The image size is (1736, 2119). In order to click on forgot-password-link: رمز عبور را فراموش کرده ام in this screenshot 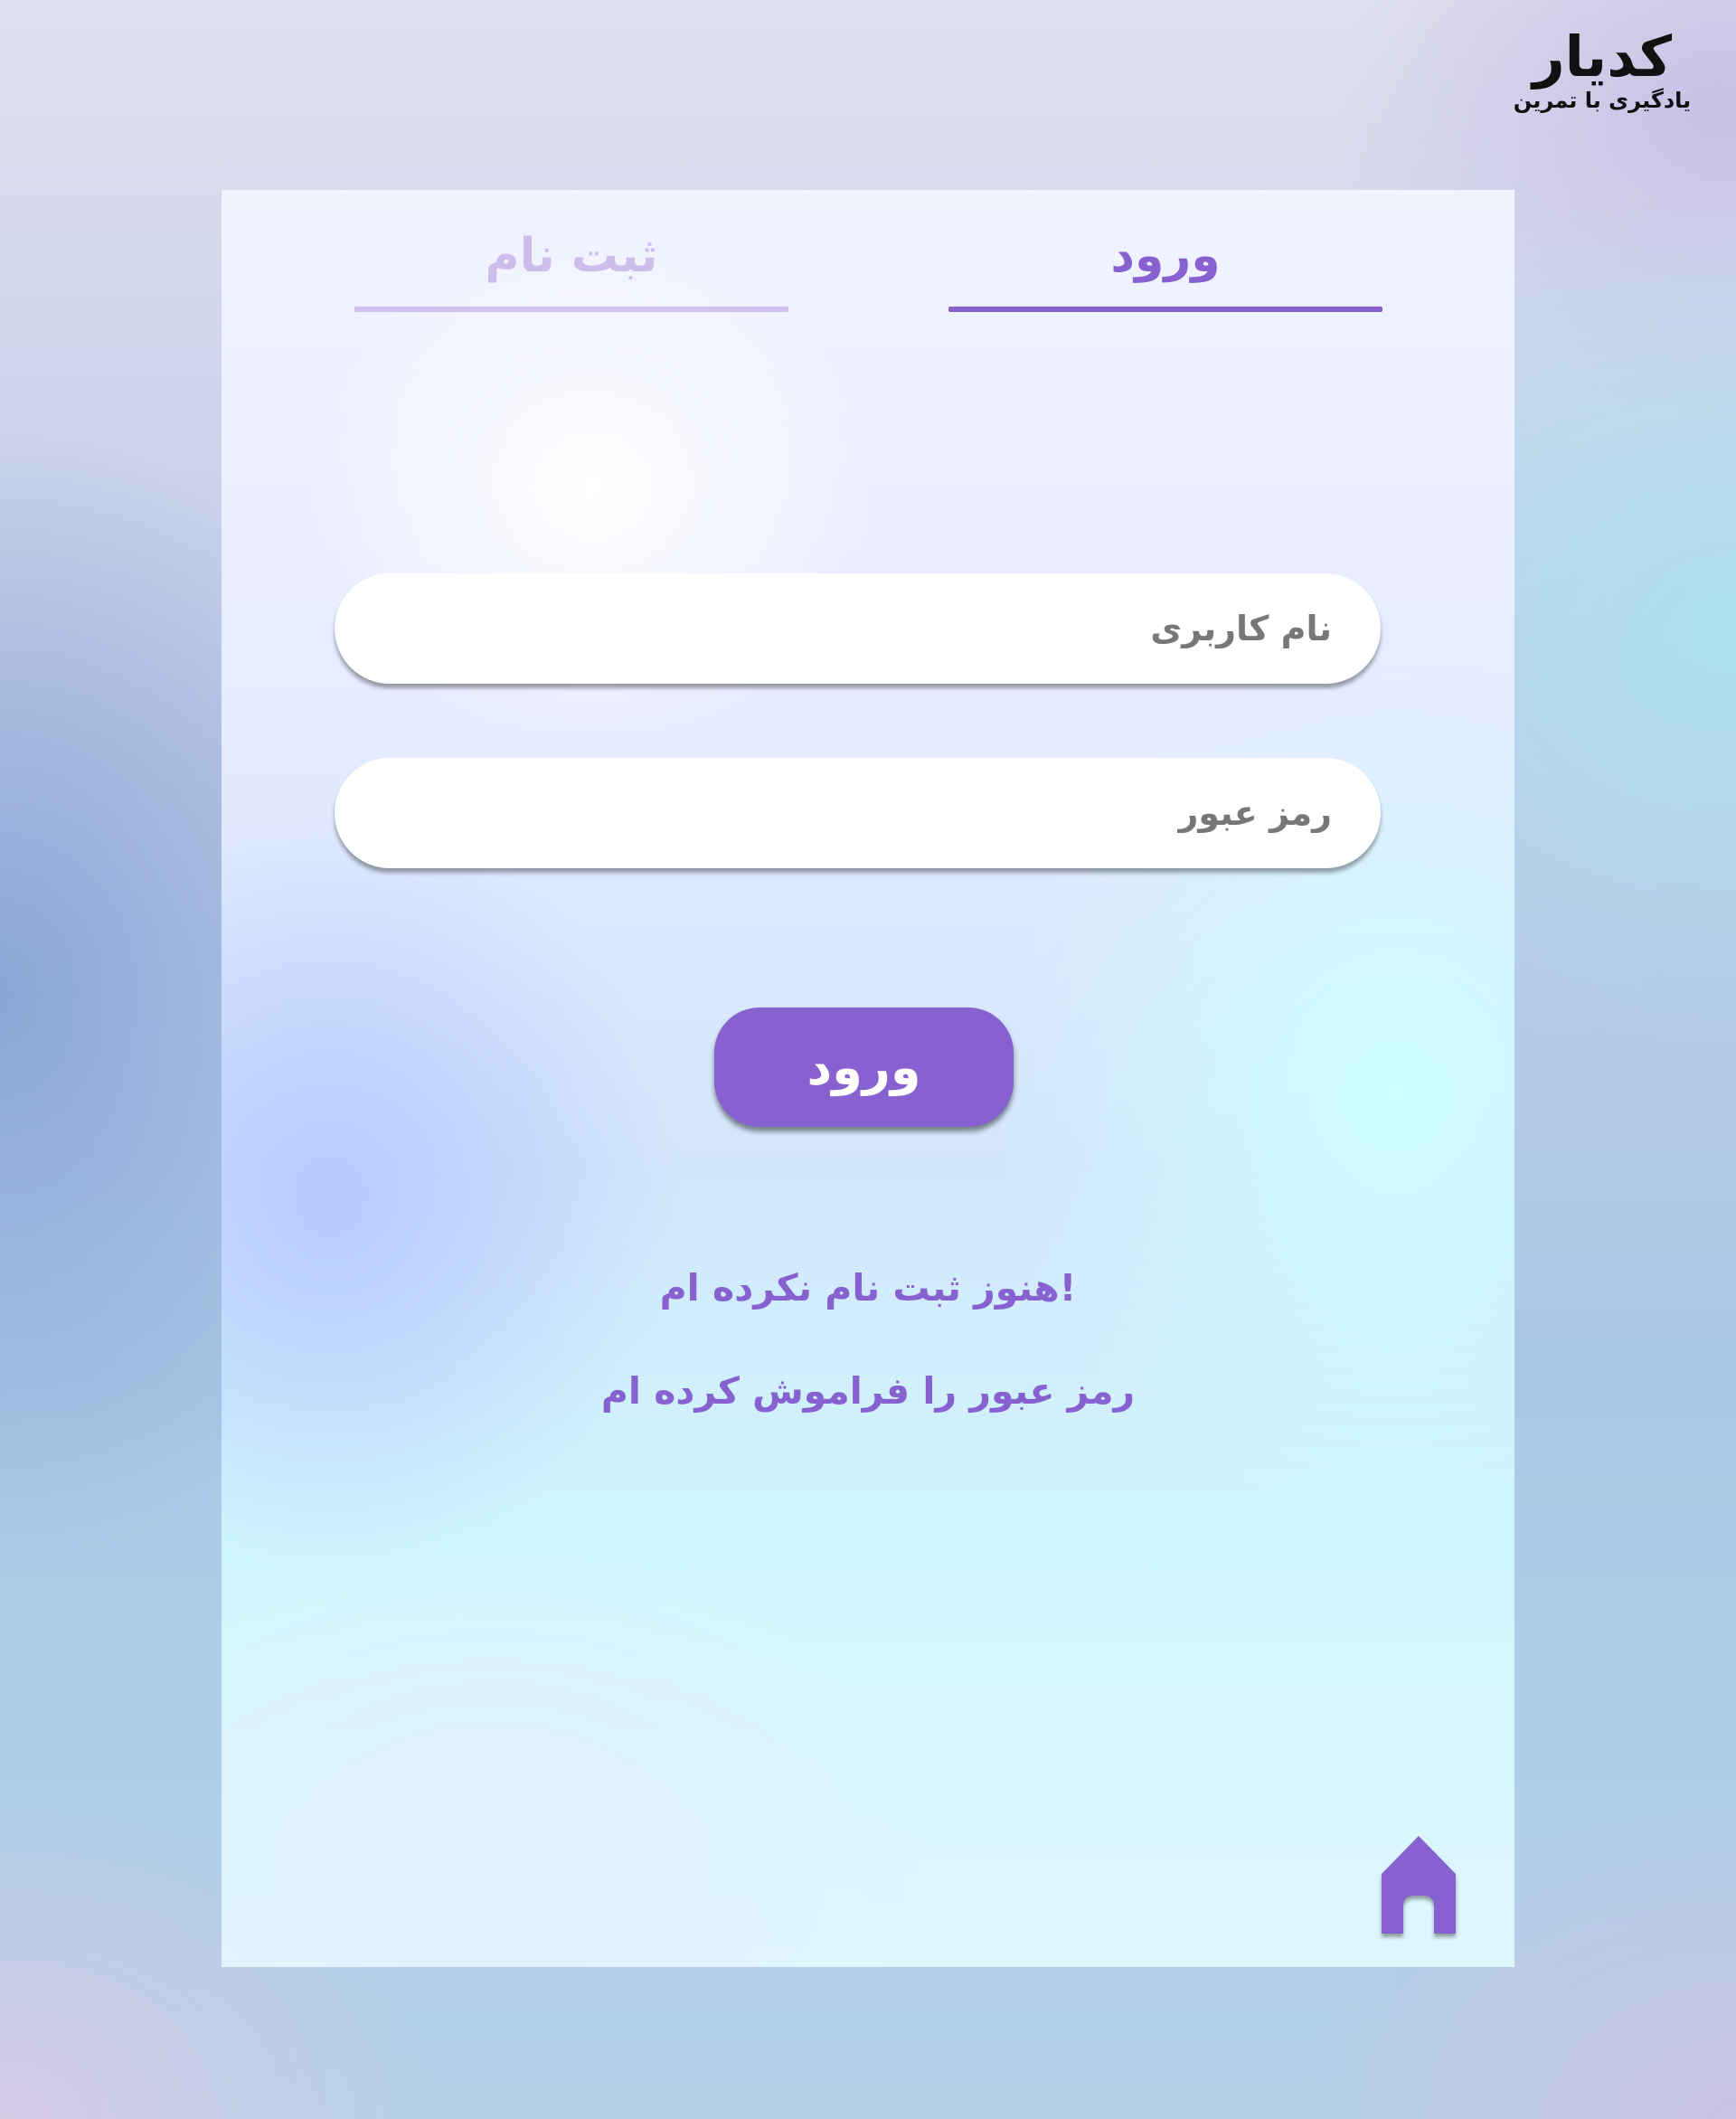, I will do `click(868, 1391)`.